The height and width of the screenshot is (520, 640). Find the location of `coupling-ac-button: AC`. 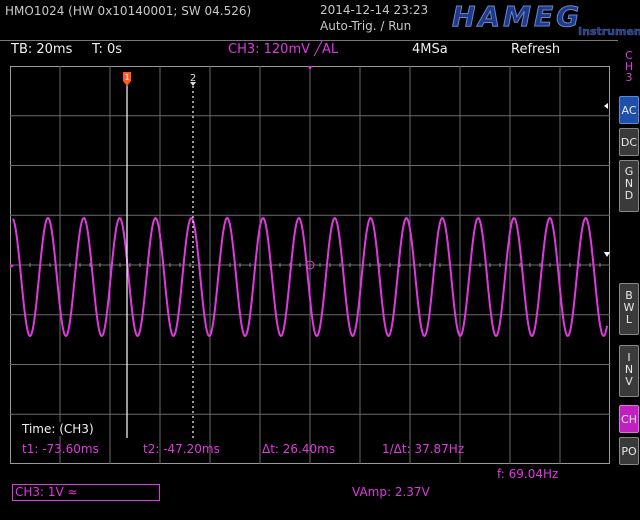

coupling-ac-button: AC is located at coordinates (629, 110).